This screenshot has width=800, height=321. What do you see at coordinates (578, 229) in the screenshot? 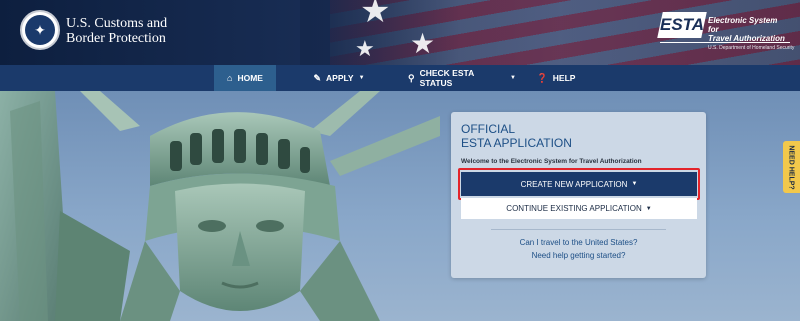
I see `divider` at bounding box center [578, 229].